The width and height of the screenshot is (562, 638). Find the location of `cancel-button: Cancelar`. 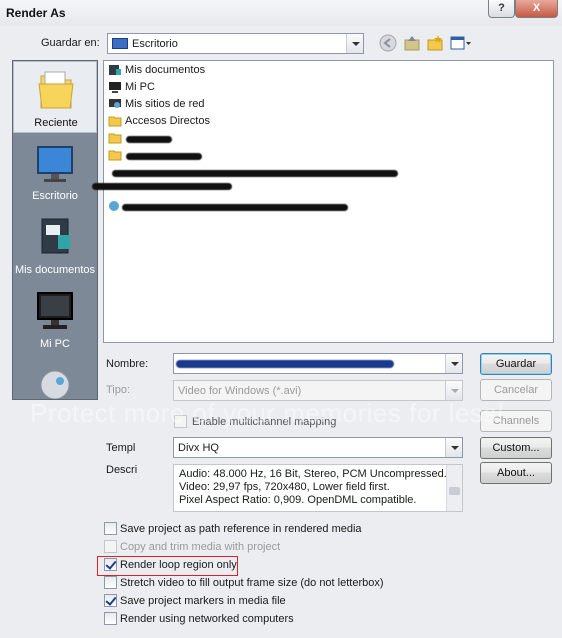

cancel-button: Cancelar is located at coordinates (516, 390).